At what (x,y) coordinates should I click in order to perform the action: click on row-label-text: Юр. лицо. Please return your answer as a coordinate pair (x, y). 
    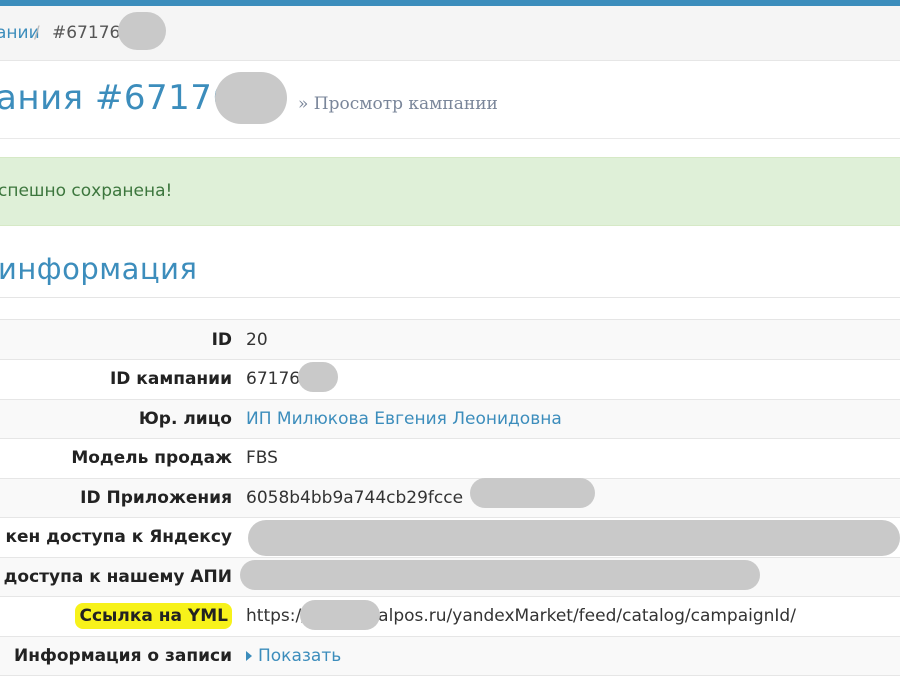
    Looking at the image, I should click on (185, 418).